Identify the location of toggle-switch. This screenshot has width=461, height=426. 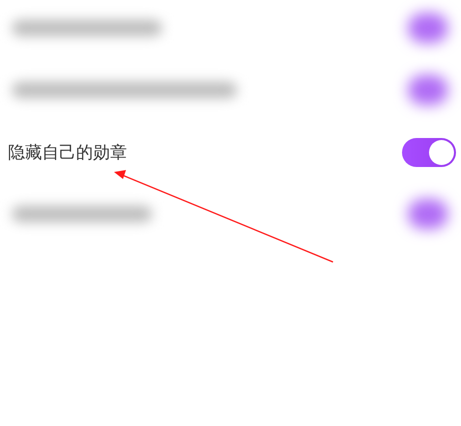
(429, 152).